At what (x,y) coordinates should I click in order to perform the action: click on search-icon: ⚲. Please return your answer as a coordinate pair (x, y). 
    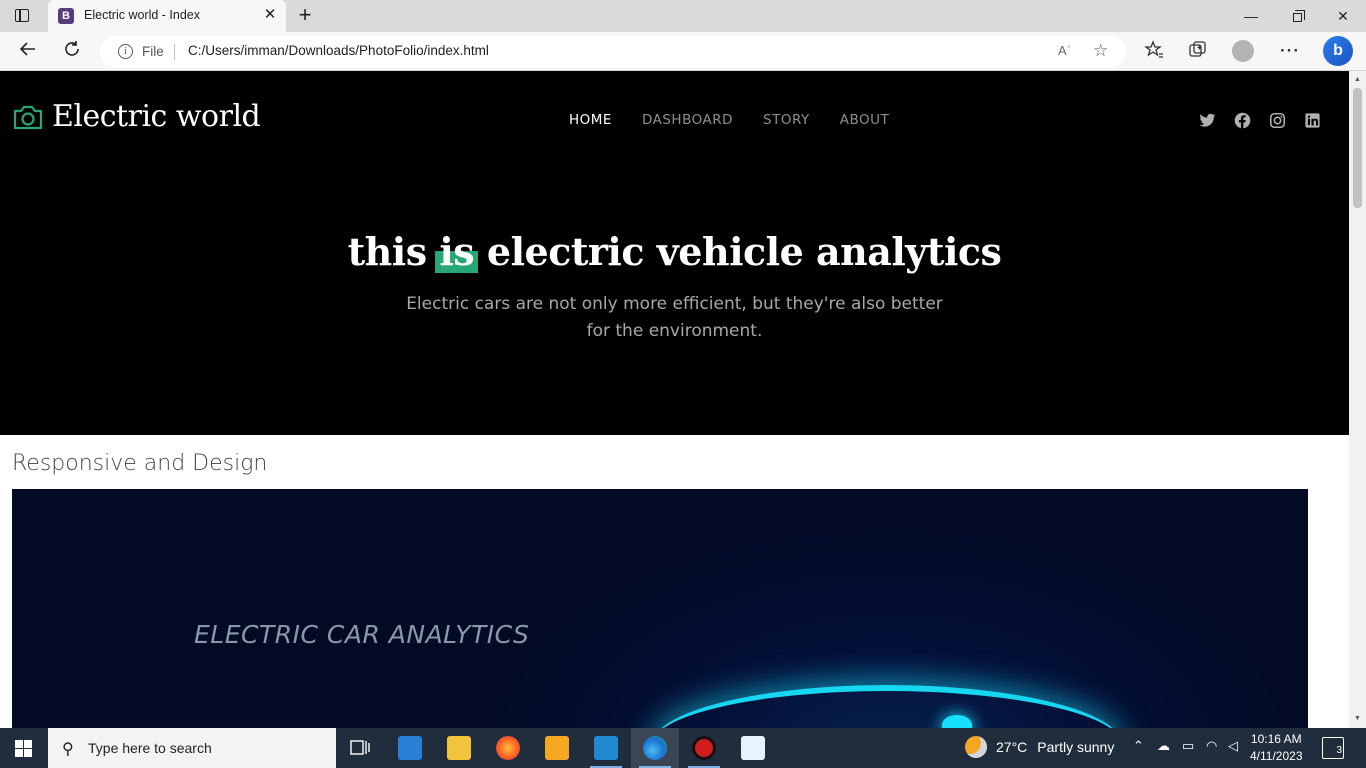
    Looking at the image, I should click on (68, 749).